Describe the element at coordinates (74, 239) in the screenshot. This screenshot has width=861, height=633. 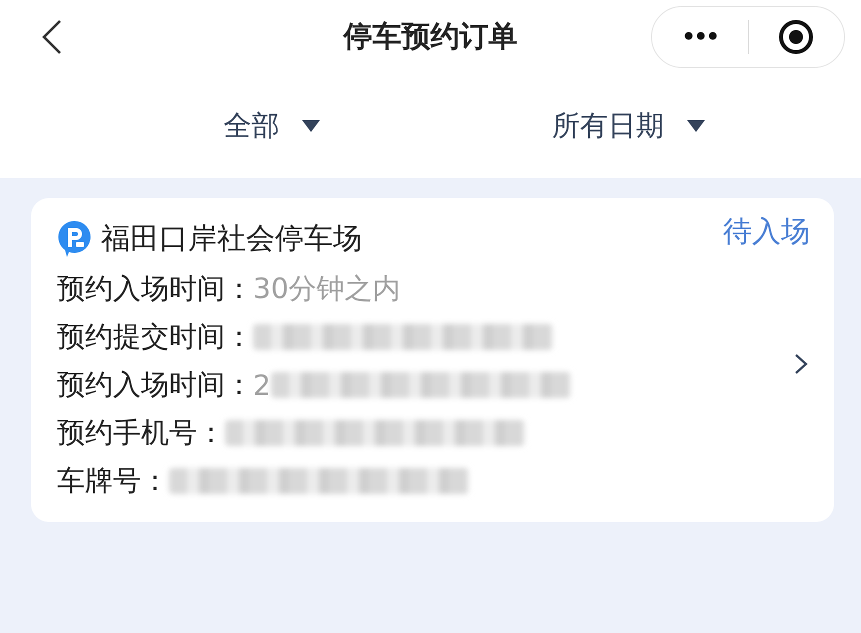
I see `parking-icon` at that location.